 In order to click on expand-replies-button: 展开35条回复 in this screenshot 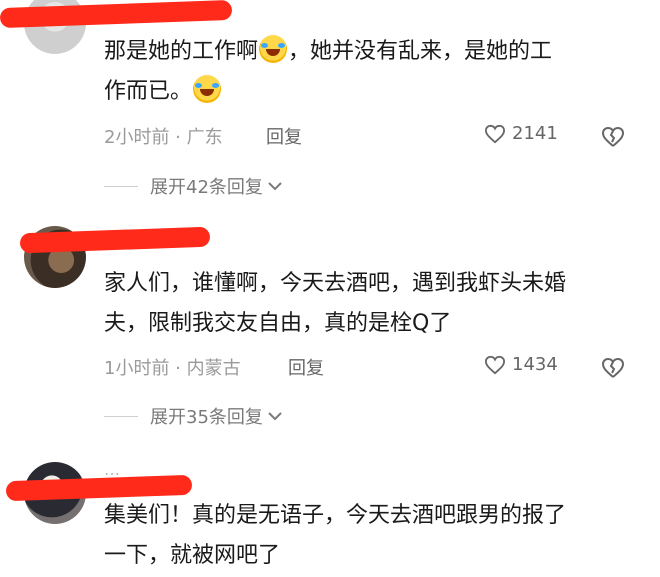, I will do `click(193, 416)`.